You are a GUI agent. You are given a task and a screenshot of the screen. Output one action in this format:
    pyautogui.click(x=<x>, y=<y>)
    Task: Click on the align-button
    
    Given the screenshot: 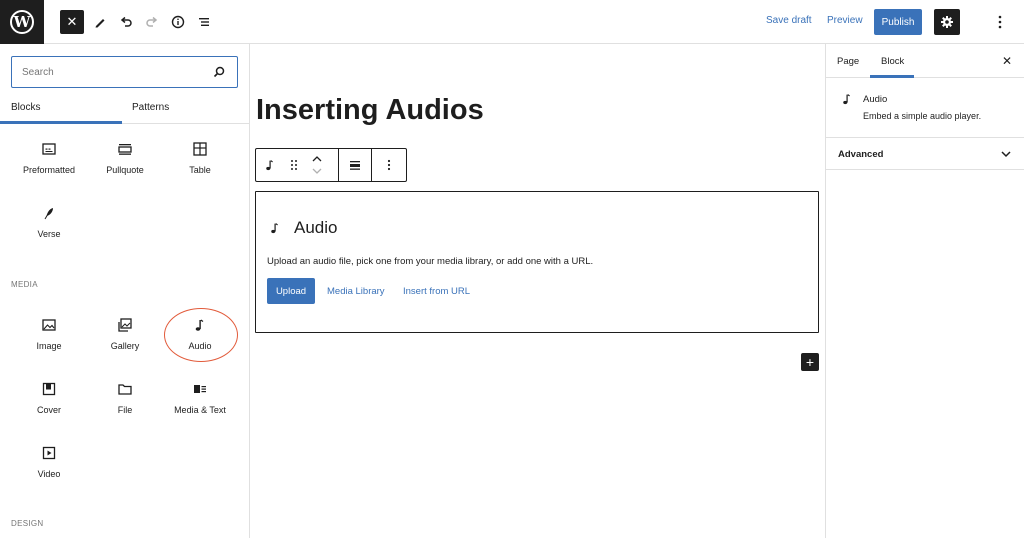 What is the action you would take?
    pyautogui.click(x=355, y=165)
    